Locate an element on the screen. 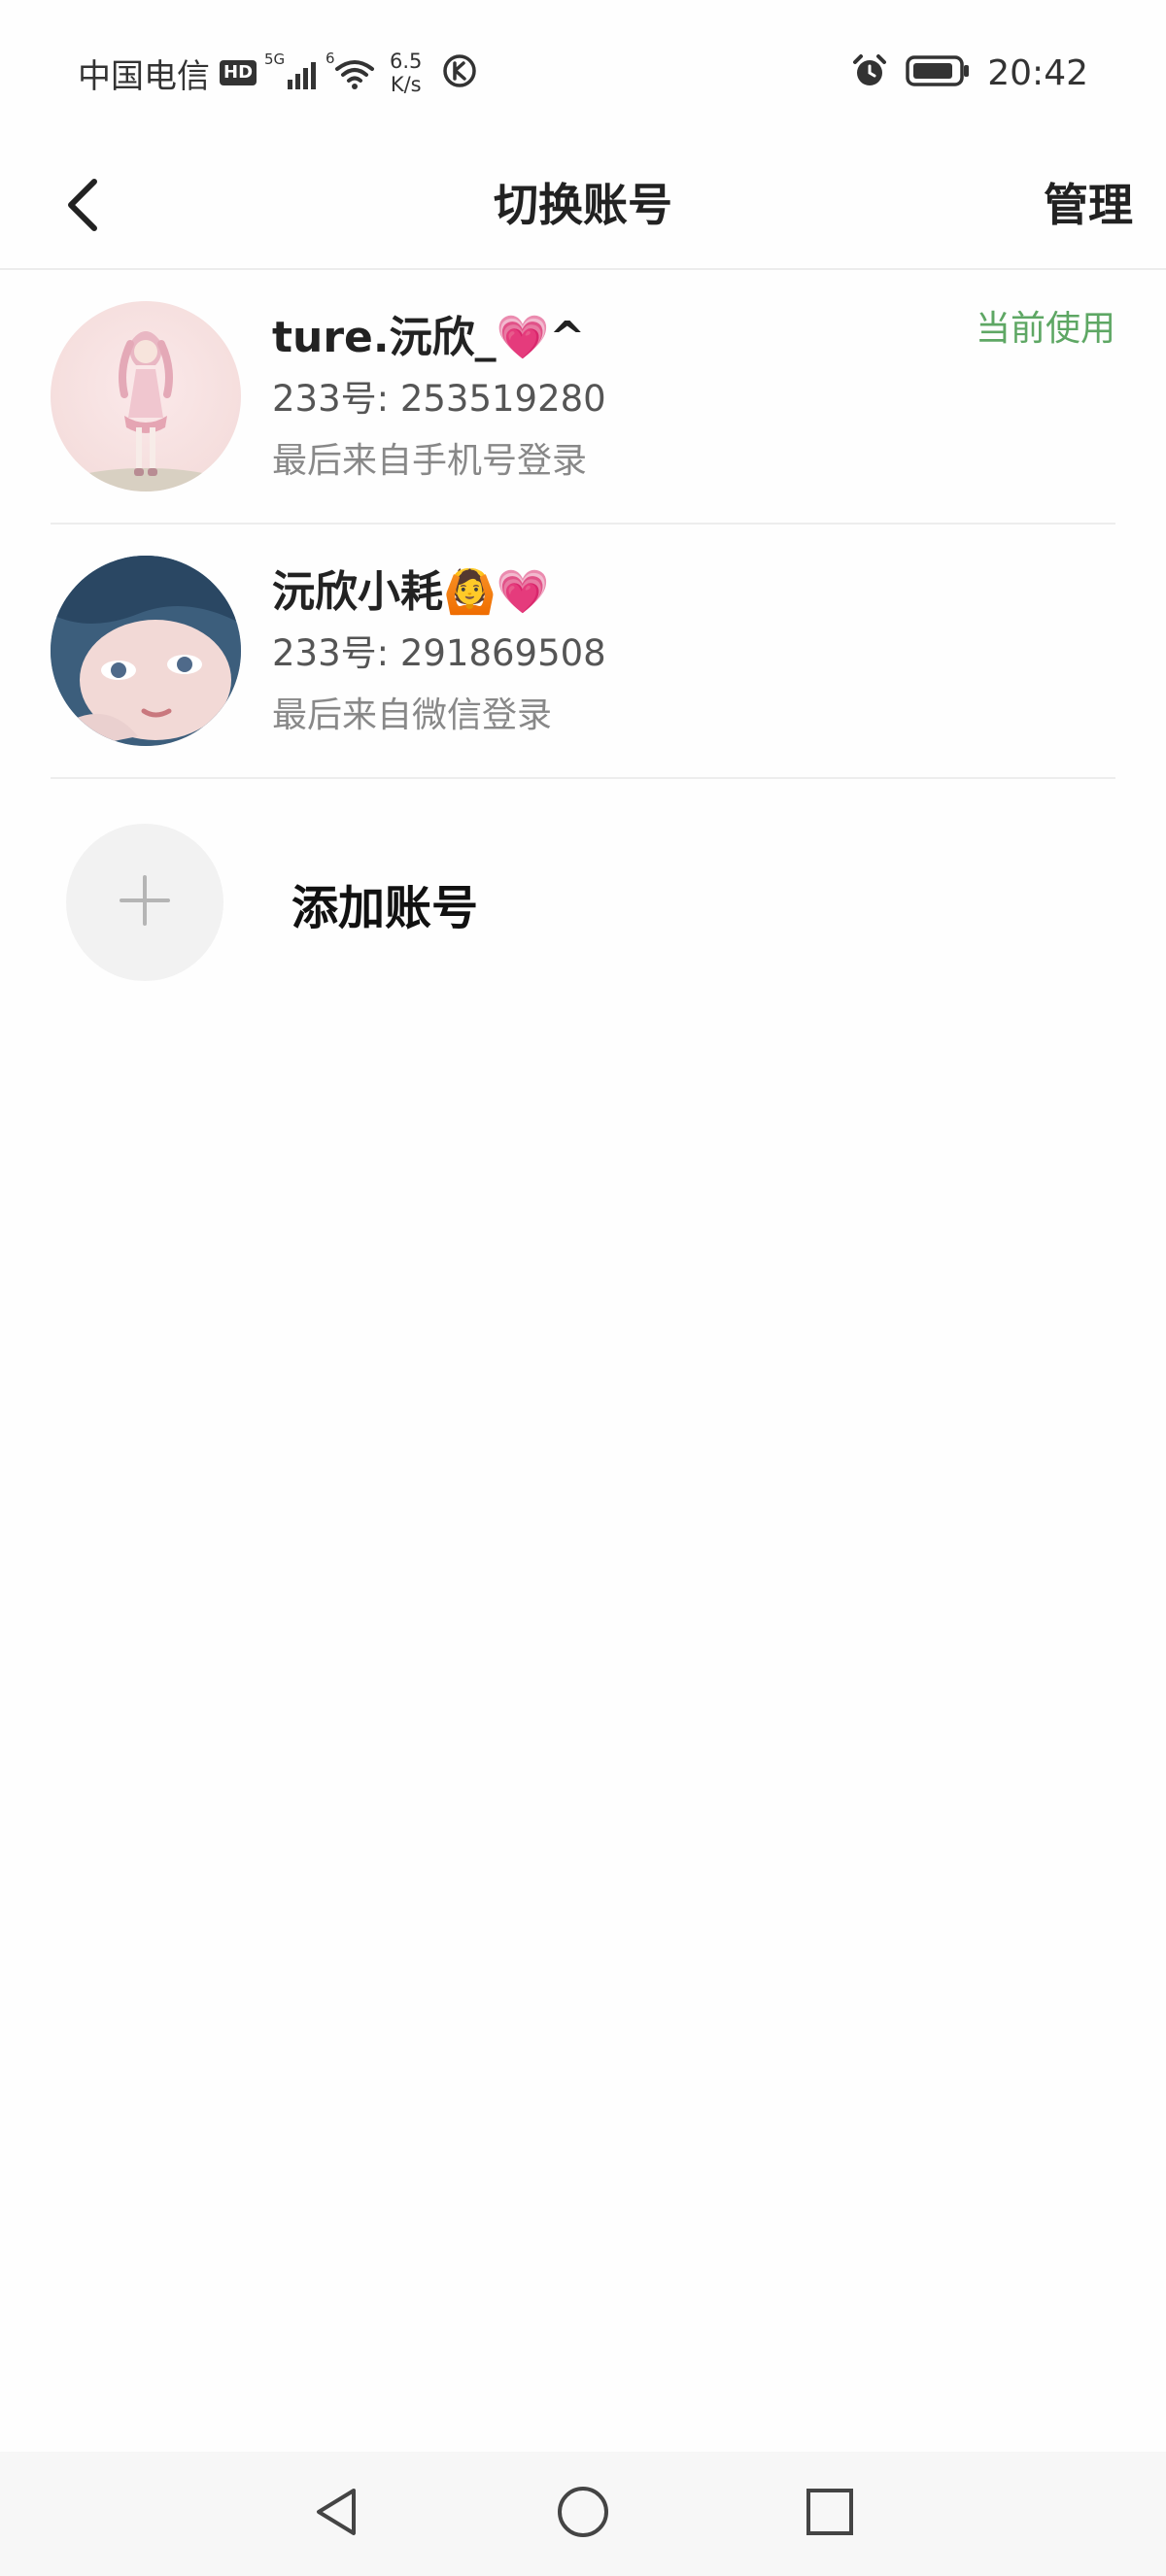 This screenshot has width=1166, height=2576. current-use-badge: 当前使用 is located at coordinates (1045, 329).